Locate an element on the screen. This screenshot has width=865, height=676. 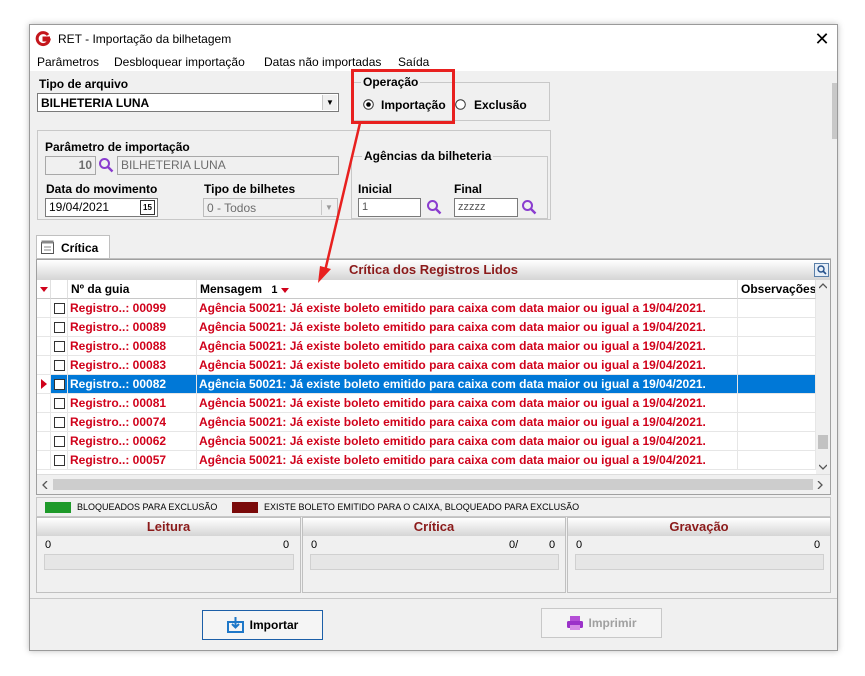
annotation-arrow-icon is located at coordinates (340, 202).